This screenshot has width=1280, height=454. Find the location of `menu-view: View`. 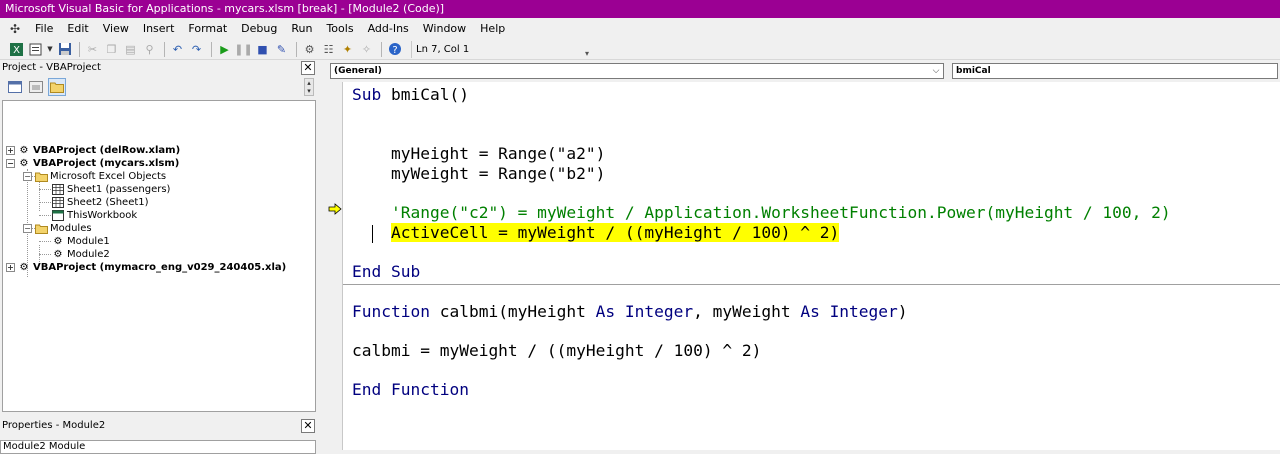

menu-view: View is located at coordinates (116, 28).